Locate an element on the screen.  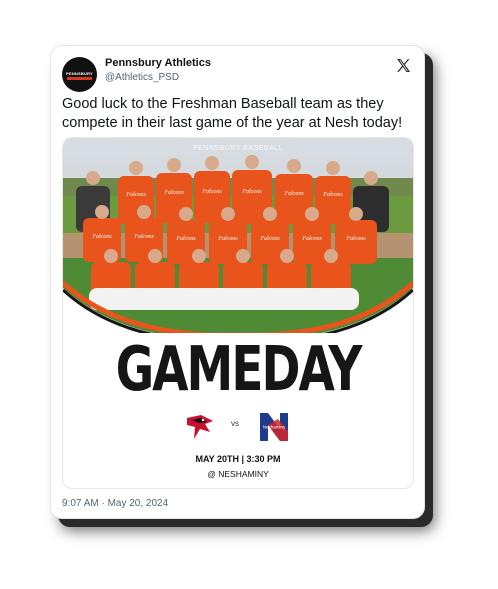
avatar-logo-text: PENNSBURY is located at coordinates (79, 73).